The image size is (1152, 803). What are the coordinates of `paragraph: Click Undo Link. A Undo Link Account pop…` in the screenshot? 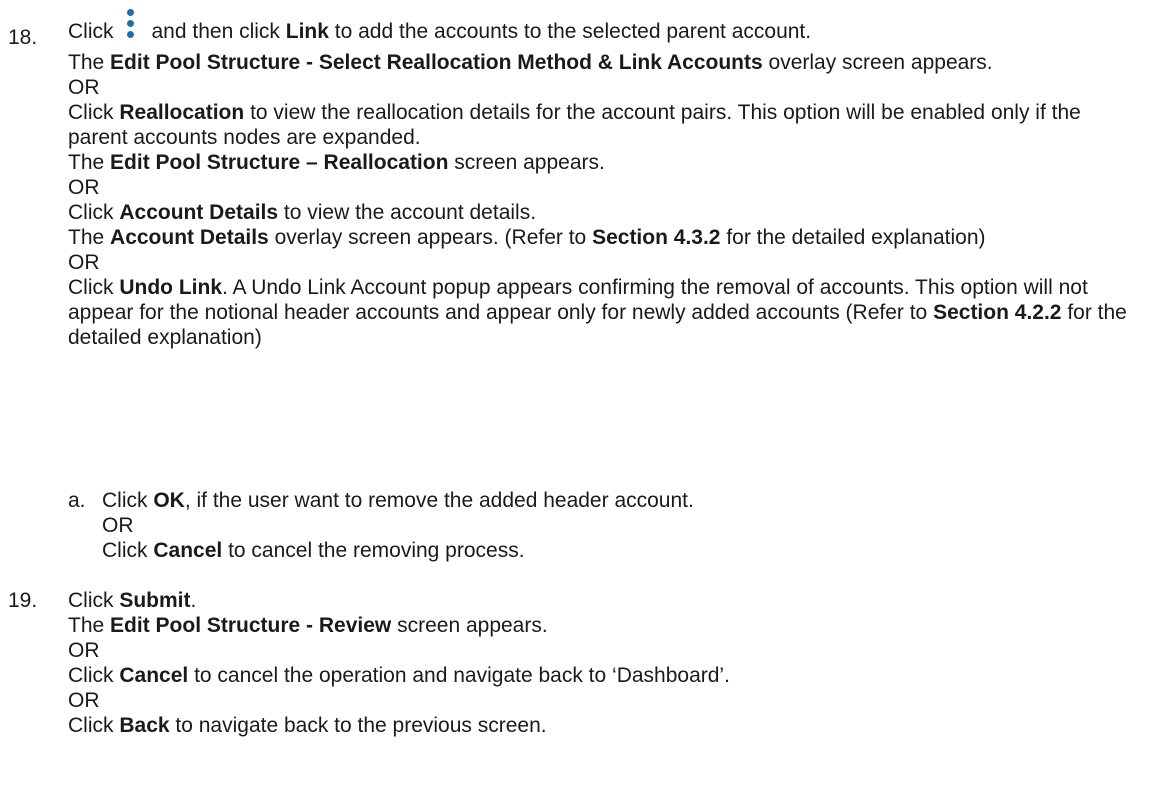 It's located at (597, 312).